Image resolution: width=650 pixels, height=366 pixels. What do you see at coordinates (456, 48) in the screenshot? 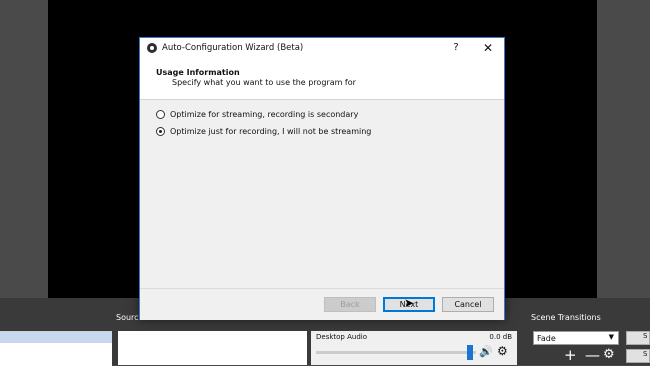
I see `help-button: ?` at bounding box center [456, 48].